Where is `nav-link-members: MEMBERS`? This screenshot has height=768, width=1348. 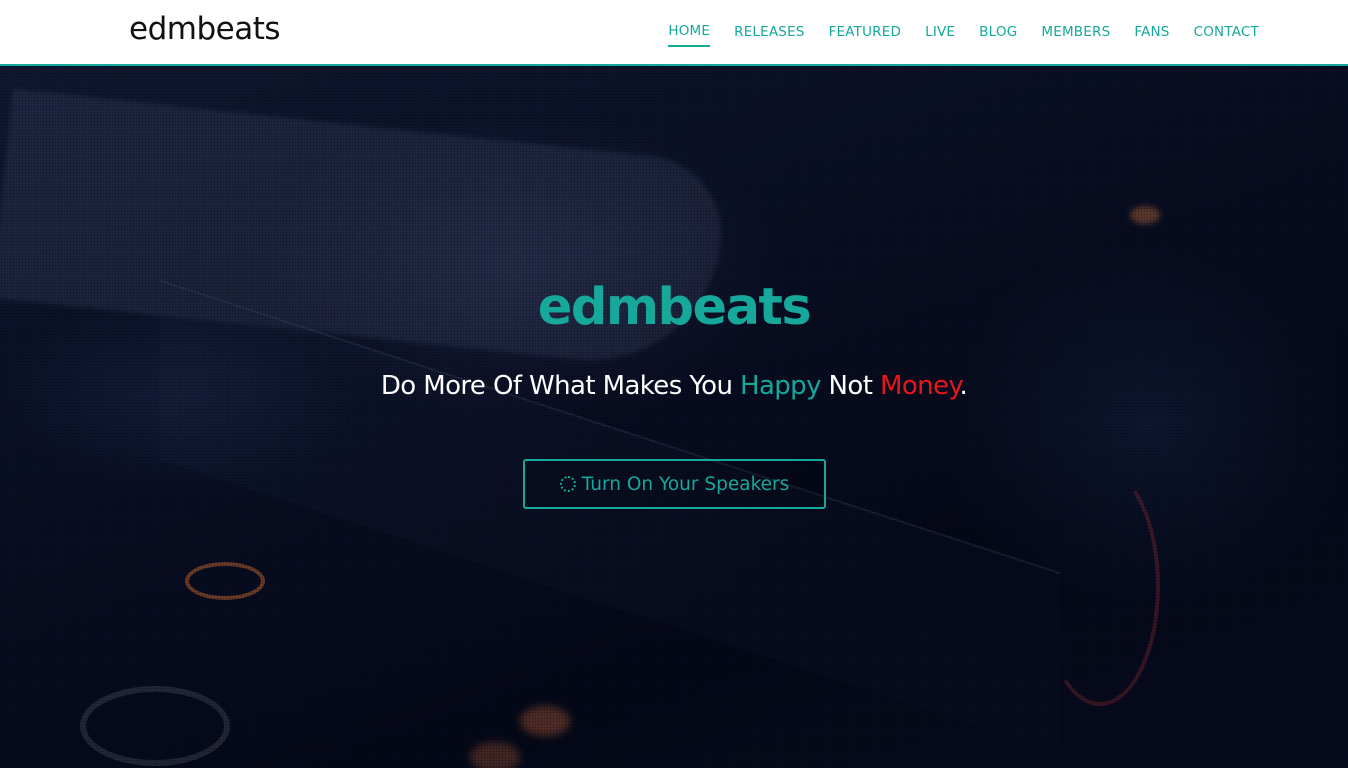
nav-link-members: MEMBERS is located at coordinates (1075, 32).